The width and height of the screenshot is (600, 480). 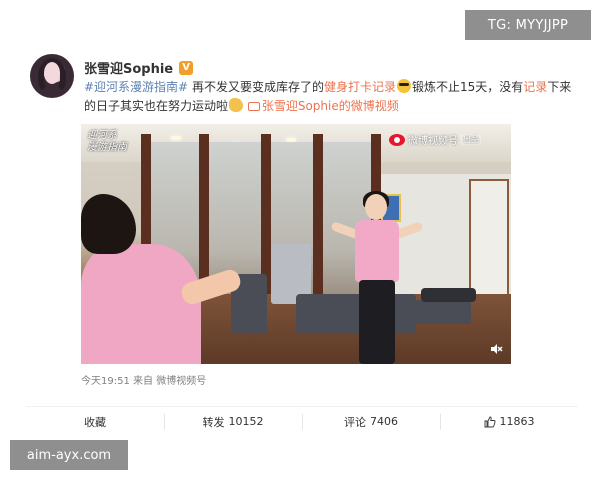 I want to click on verified-badge-icon: V, so click(x=186, y=67).